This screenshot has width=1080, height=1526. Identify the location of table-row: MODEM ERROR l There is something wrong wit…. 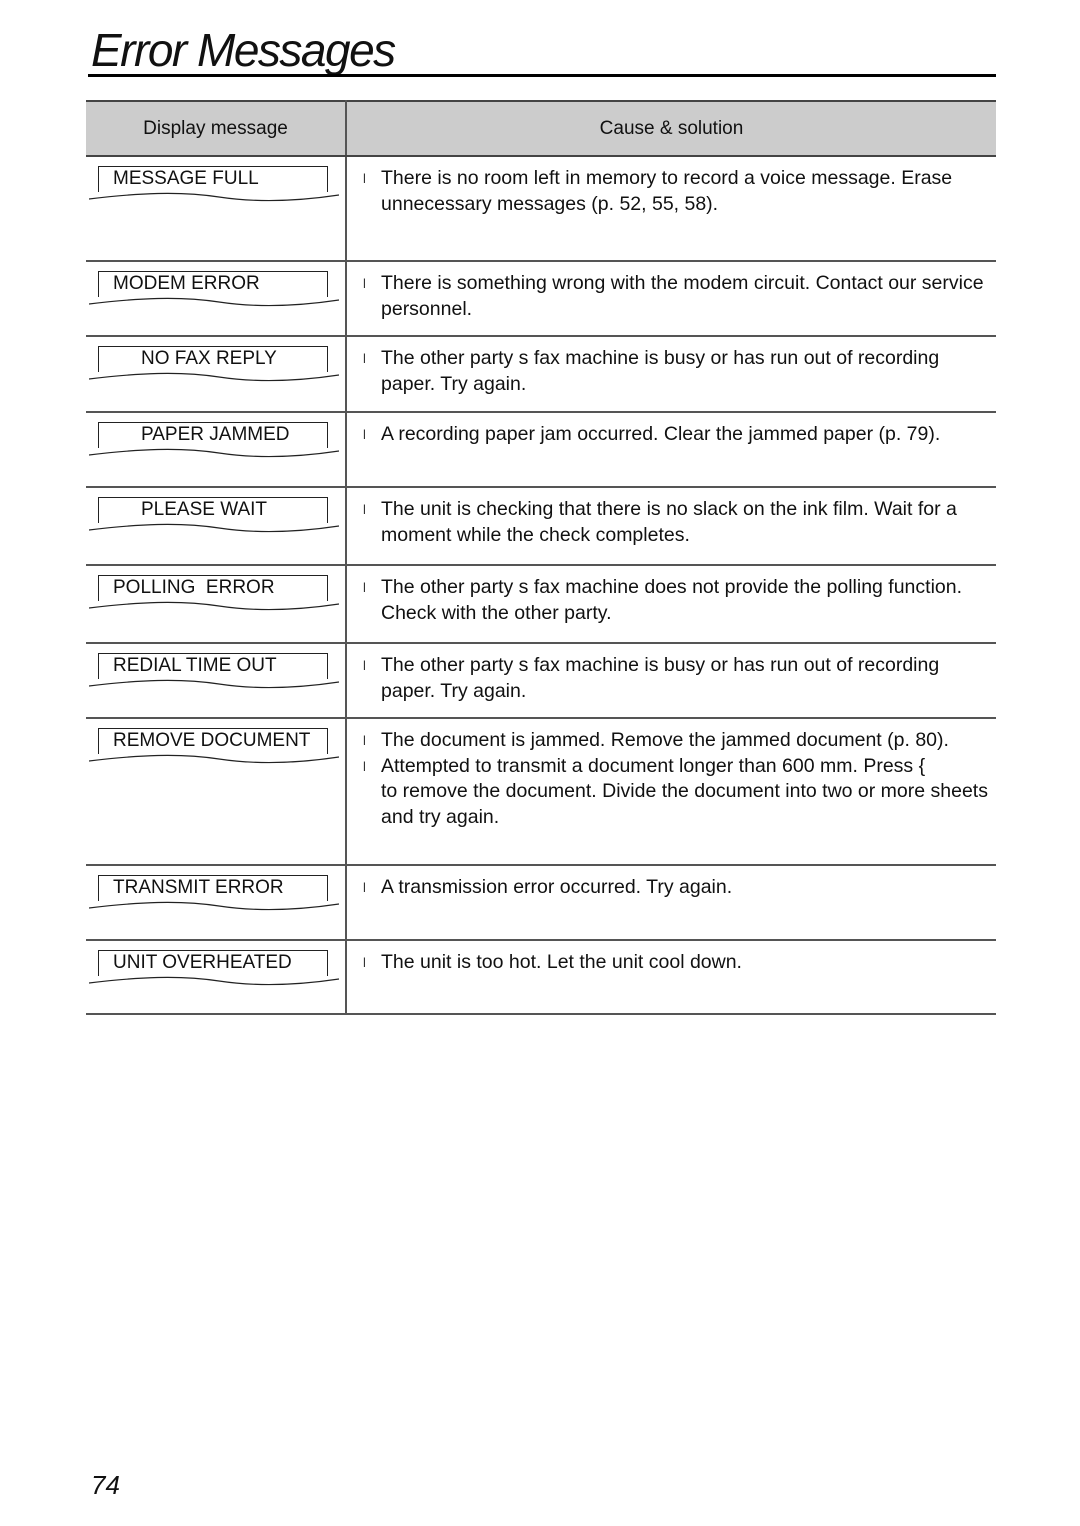
(541, 299).